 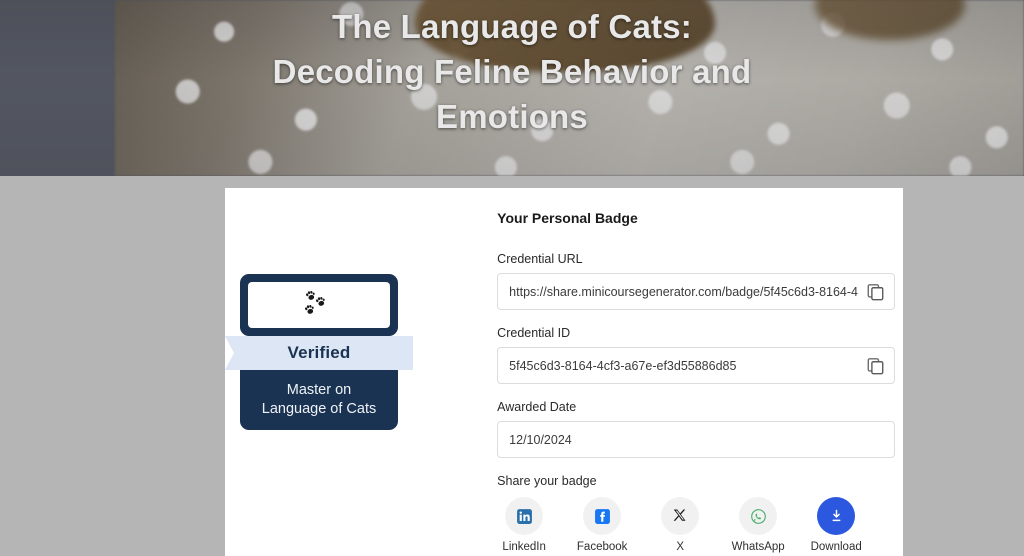 I want to click on verified-ribbon-label: Verified, so click(x=319, y=352).